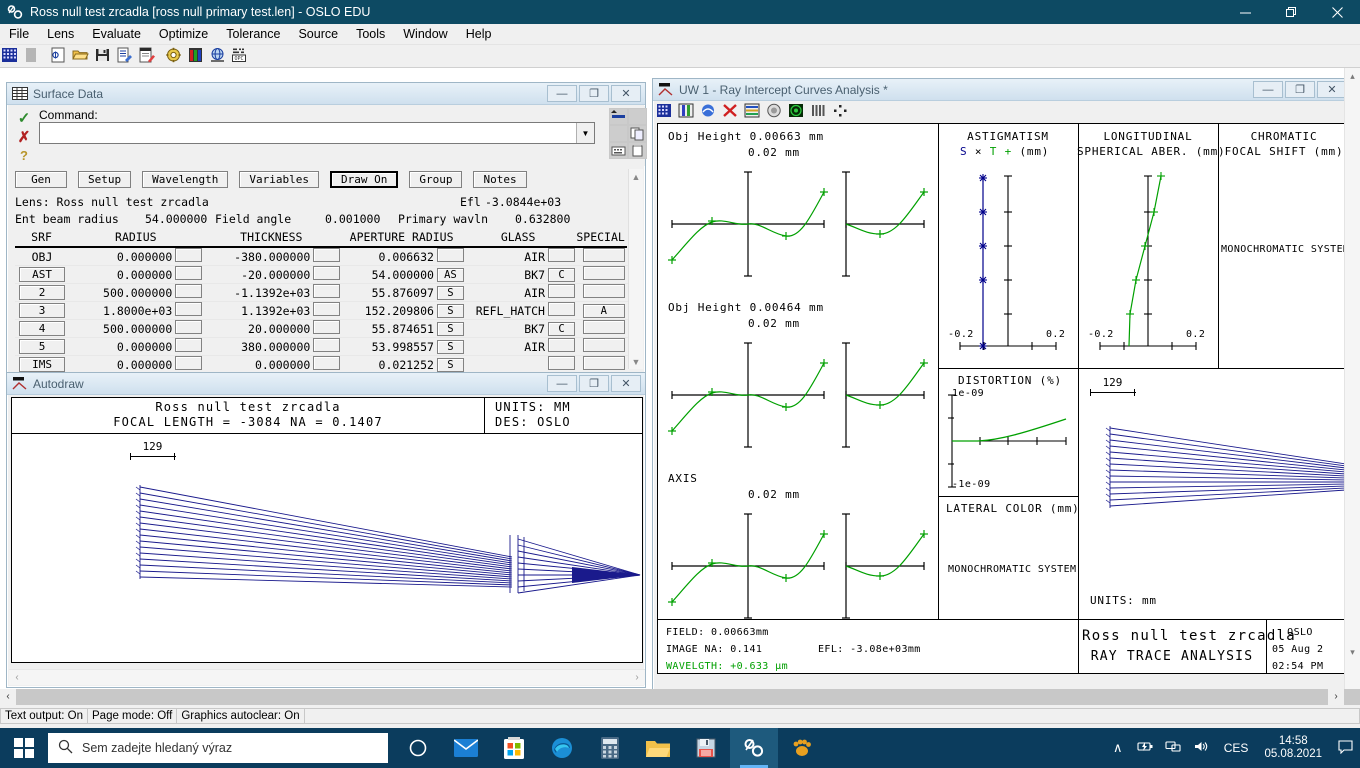  What do you see at coordinates (19, 34) in the screenshot?
I see `menu-file: File` at bounding box center [19, 34].